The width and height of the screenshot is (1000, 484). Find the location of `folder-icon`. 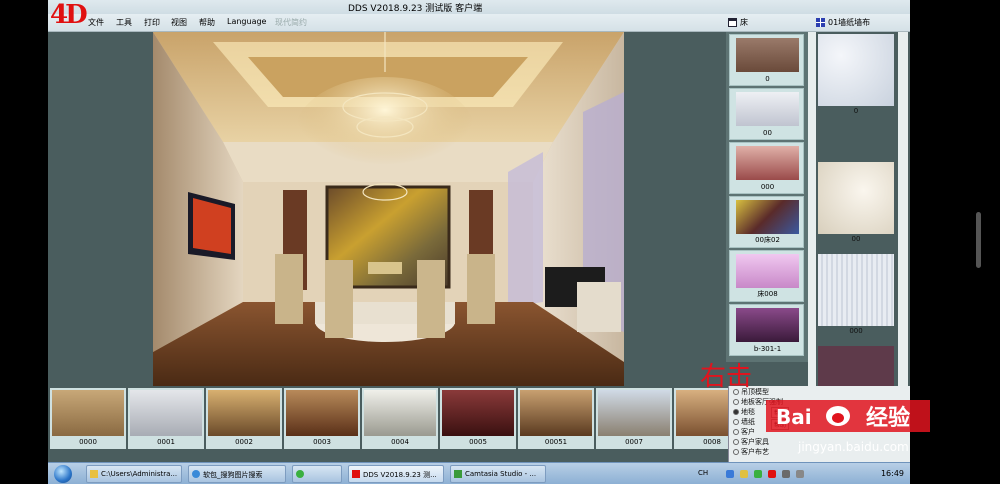

folder-icon is located at coordinates (94, 474).